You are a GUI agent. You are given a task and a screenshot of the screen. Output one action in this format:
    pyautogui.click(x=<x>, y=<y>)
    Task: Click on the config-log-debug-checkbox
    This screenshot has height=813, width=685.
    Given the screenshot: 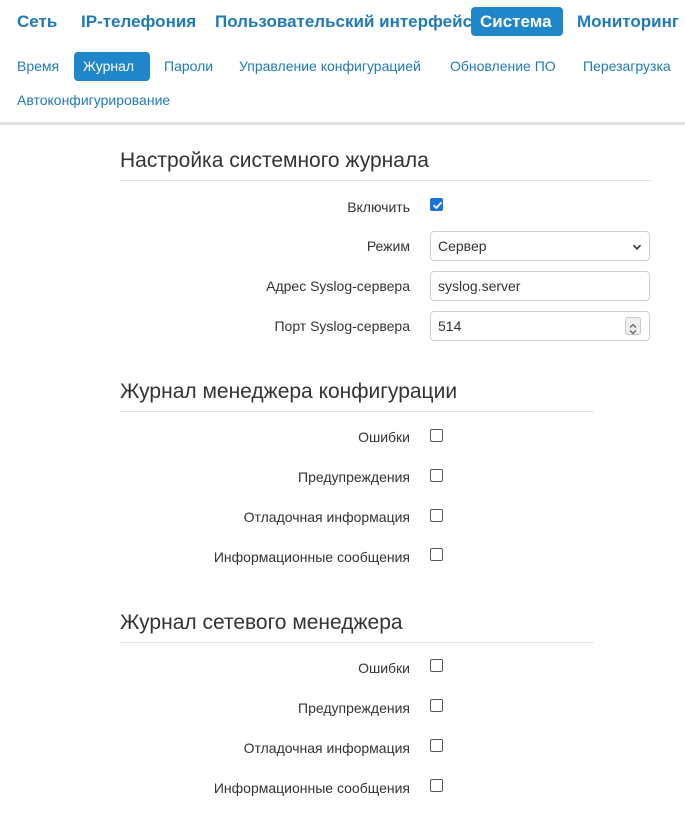 What is the action you would take?
    pyautogui.click(x=436, y=515)
    